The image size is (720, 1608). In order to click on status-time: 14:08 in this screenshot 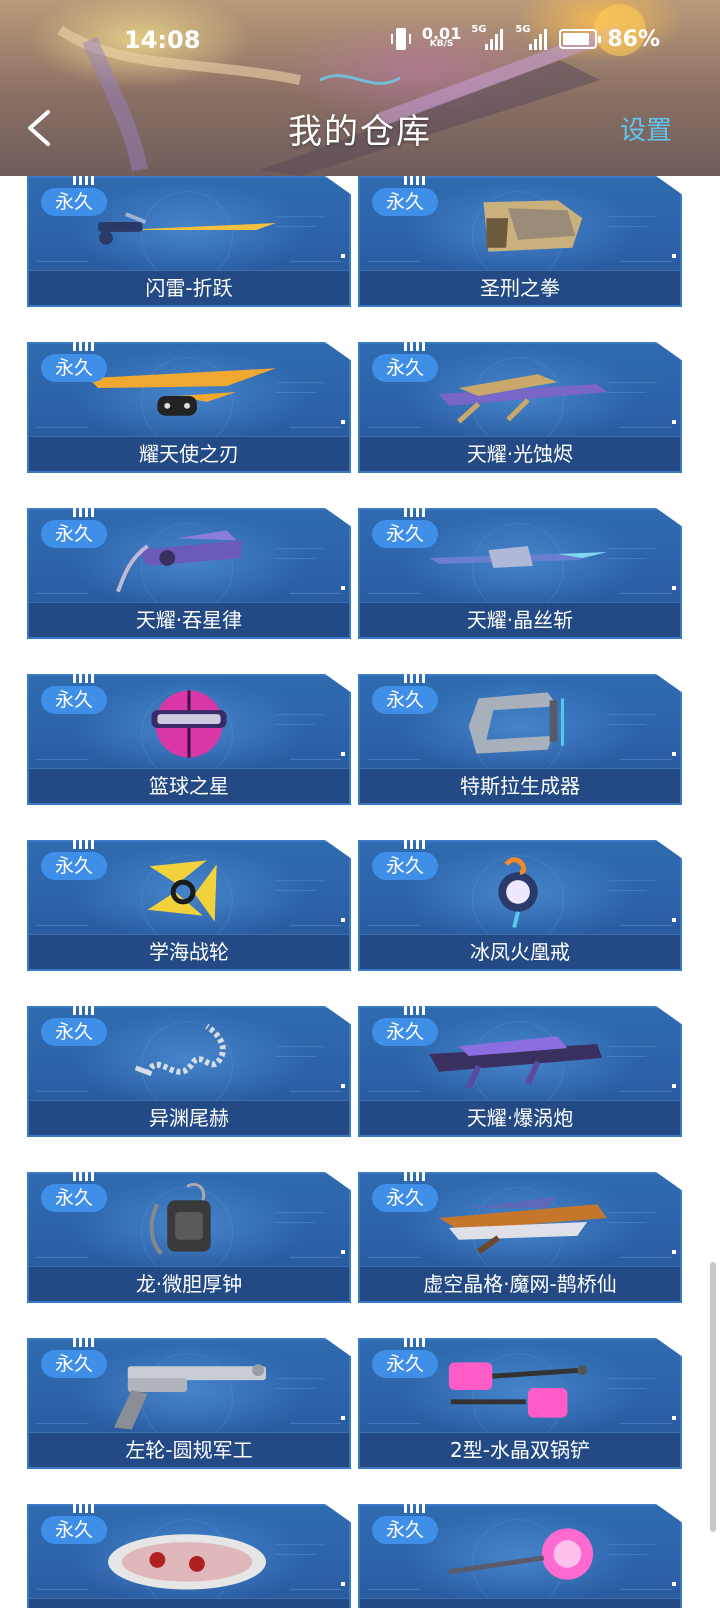, I will do `click(162, 40)`.